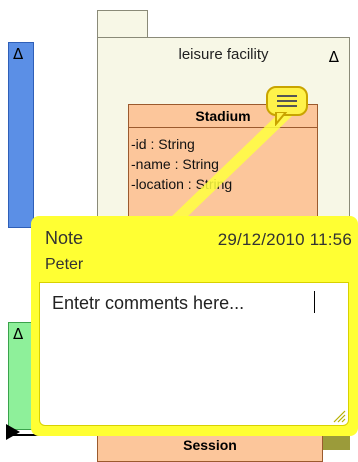 The height and width of the screenshot is (462, 358). I want to click on note-datetime: 29/12/2010 11:56, so click(284, 239).